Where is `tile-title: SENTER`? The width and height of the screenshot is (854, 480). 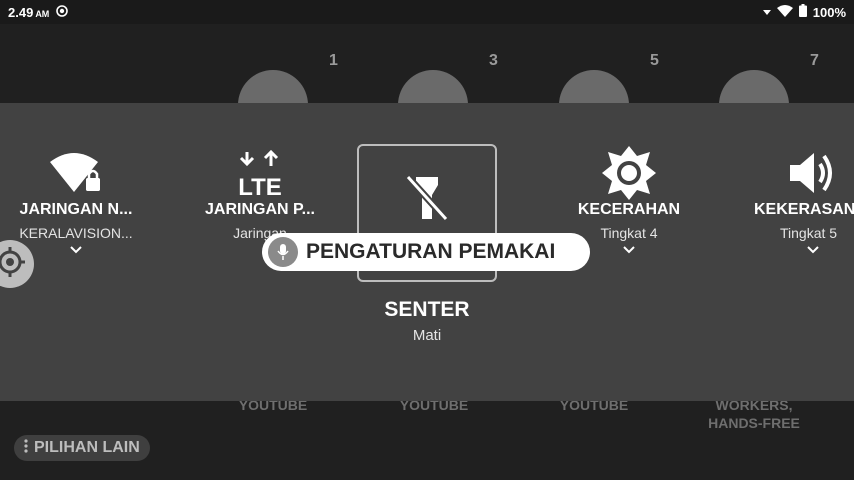 tile-title: SENTER is located at coordinates (427, 309).